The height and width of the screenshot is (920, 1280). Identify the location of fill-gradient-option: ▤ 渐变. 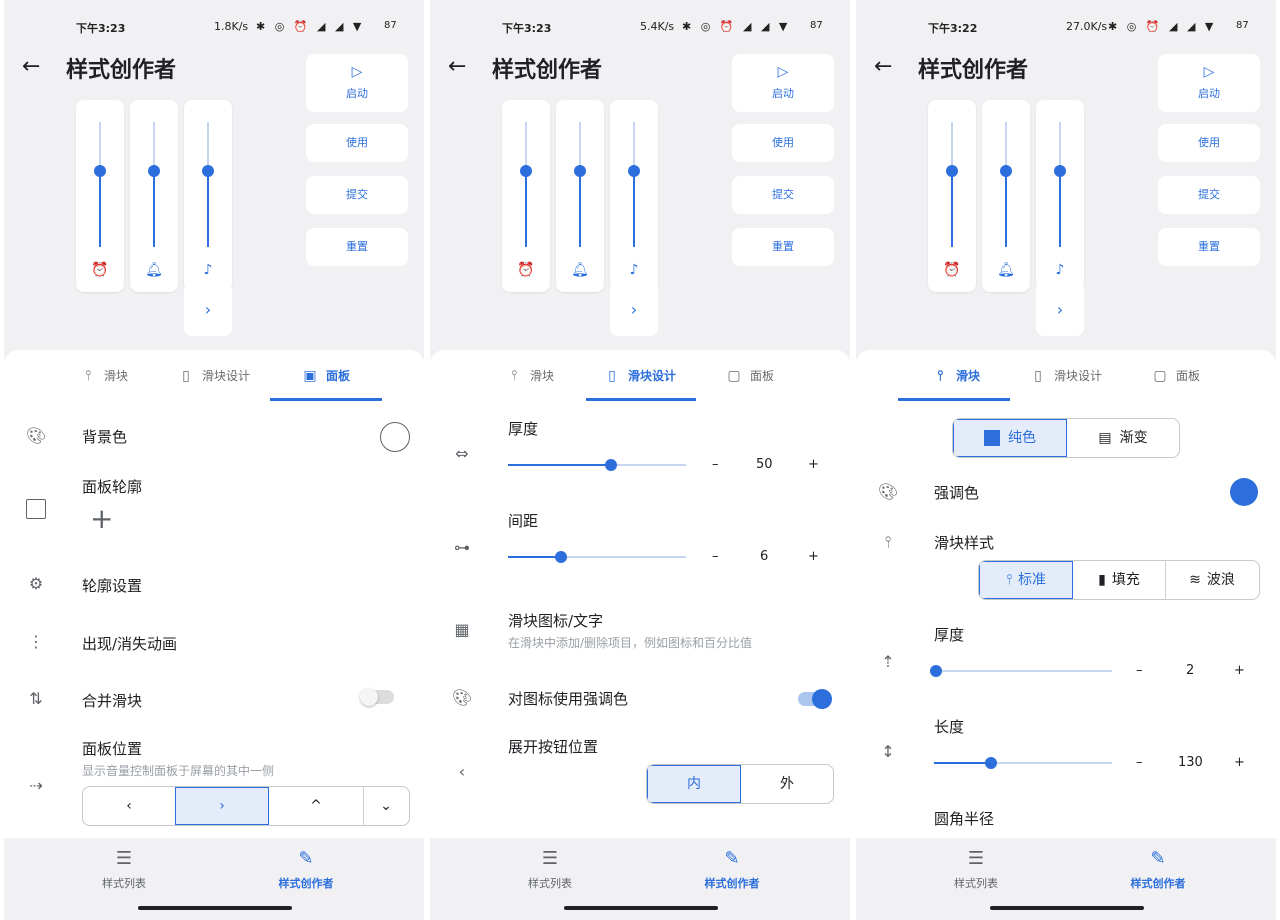
(1123, 438).